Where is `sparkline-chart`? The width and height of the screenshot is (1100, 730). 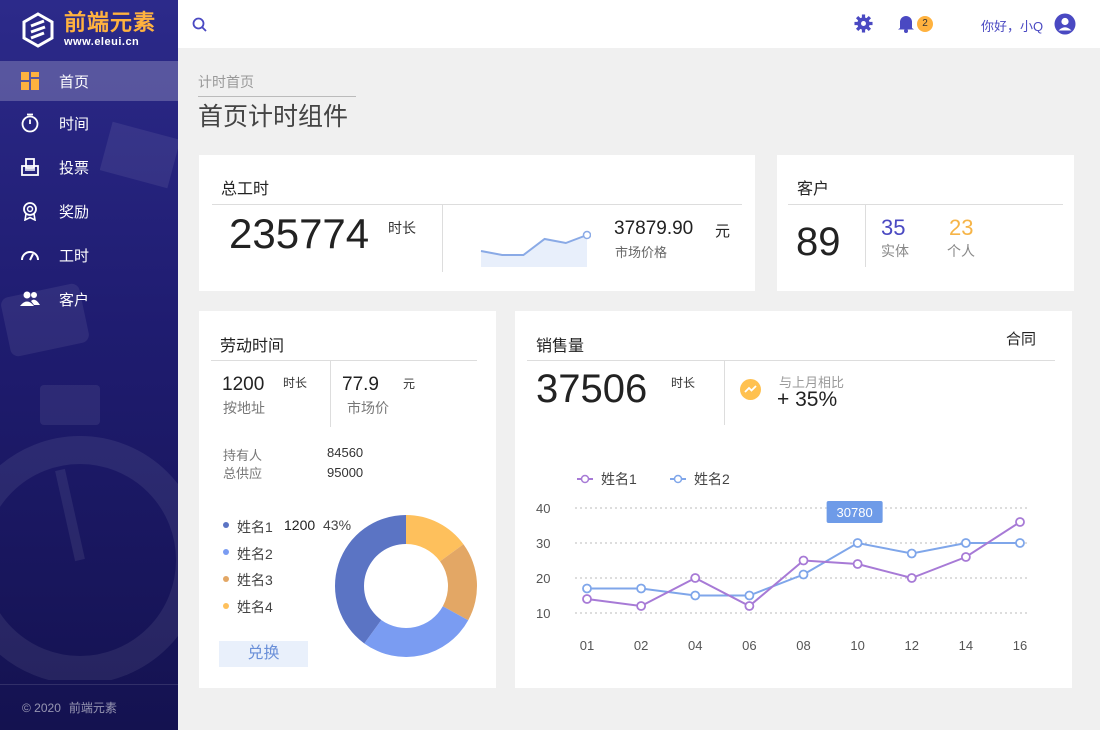
sparkline-chart is located at coordinates (535, 248).